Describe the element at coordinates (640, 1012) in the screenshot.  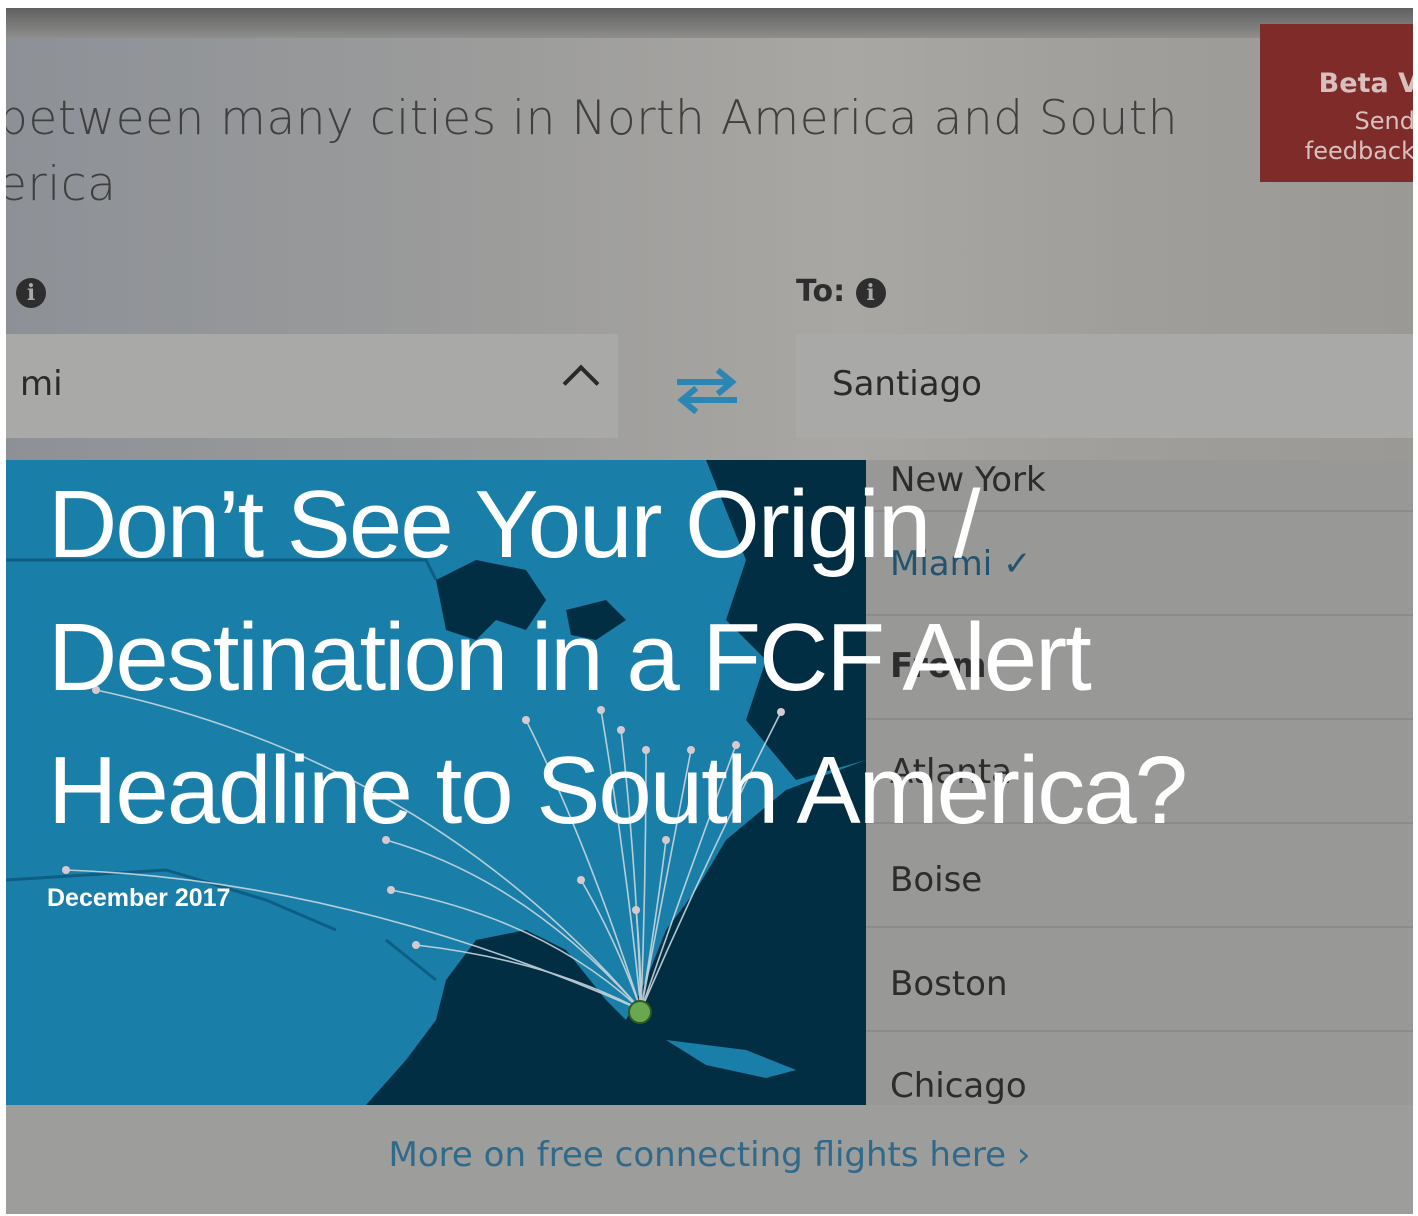
I see `miami-hub-marker` at that location.